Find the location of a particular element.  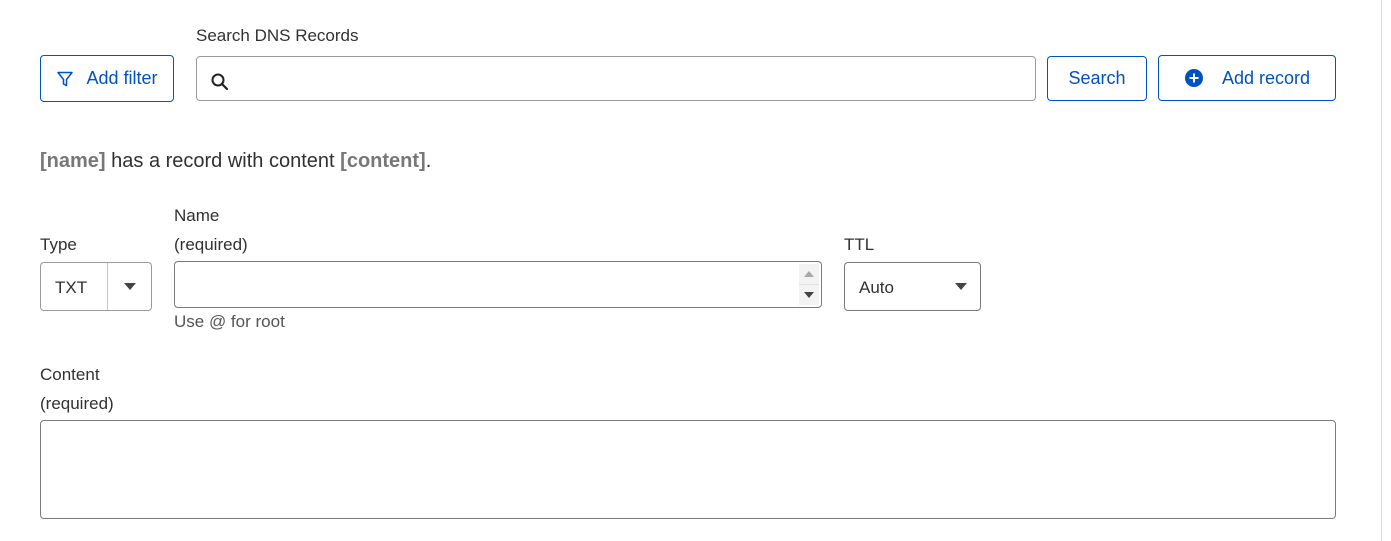

name-field is located at coordinates (498, 285).